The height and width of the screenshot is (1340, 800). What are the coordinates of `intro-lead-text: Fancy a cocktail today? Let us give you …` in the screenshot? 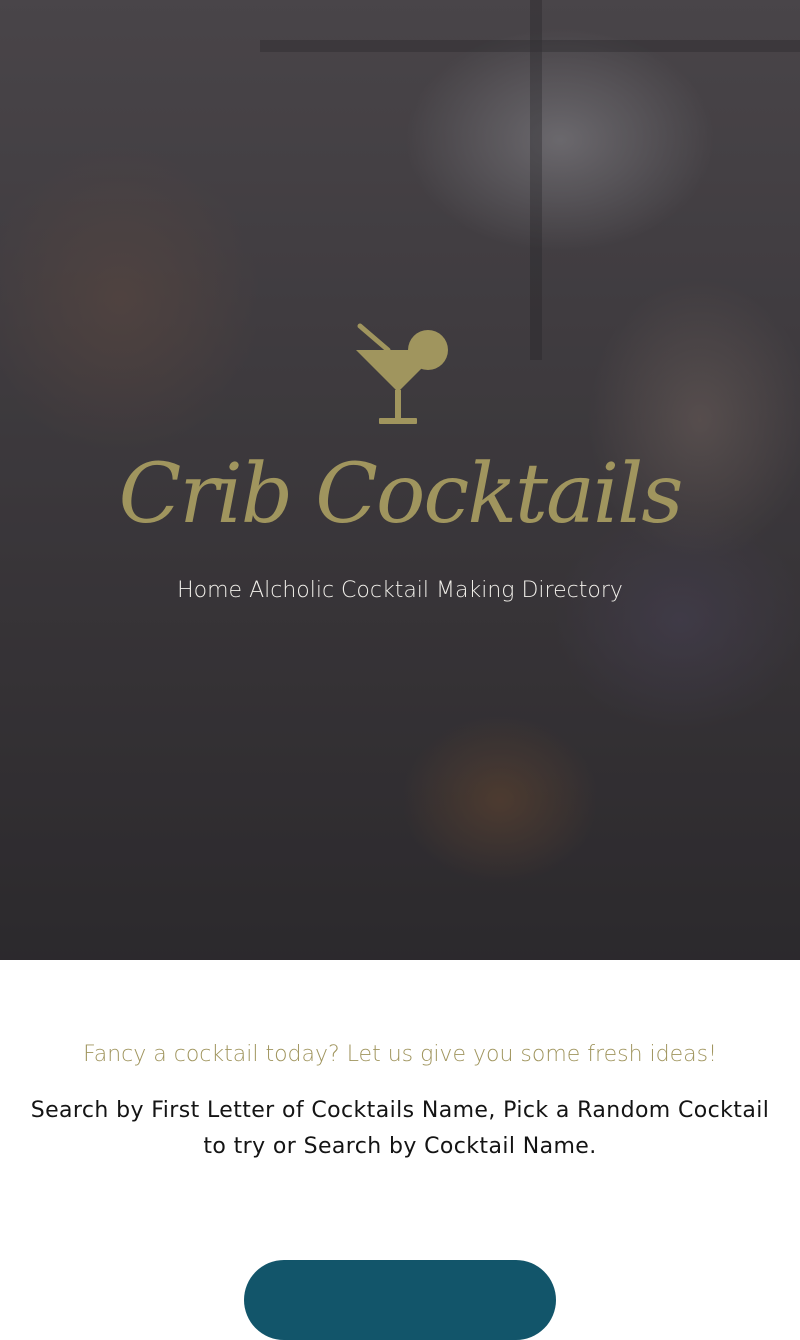 It's located at (400, 1054).